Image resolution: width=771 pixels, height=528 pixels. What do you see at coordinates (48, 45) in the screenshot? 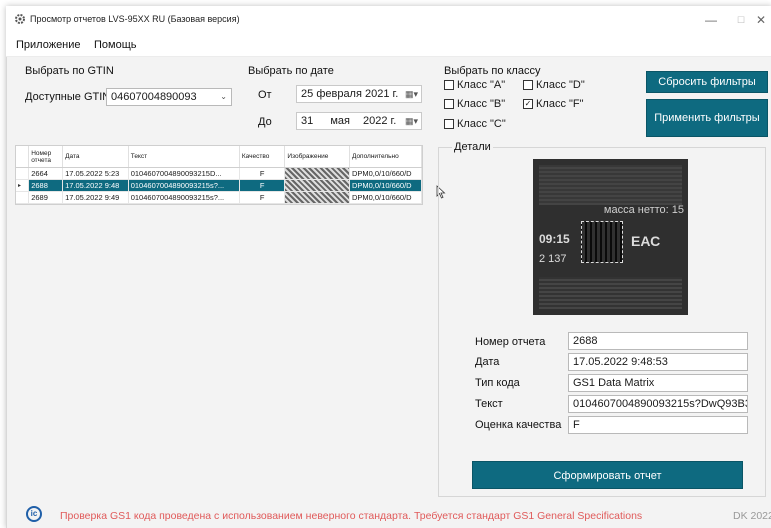
I see `menu-app: Приложение` at bounding box center [48, 45].